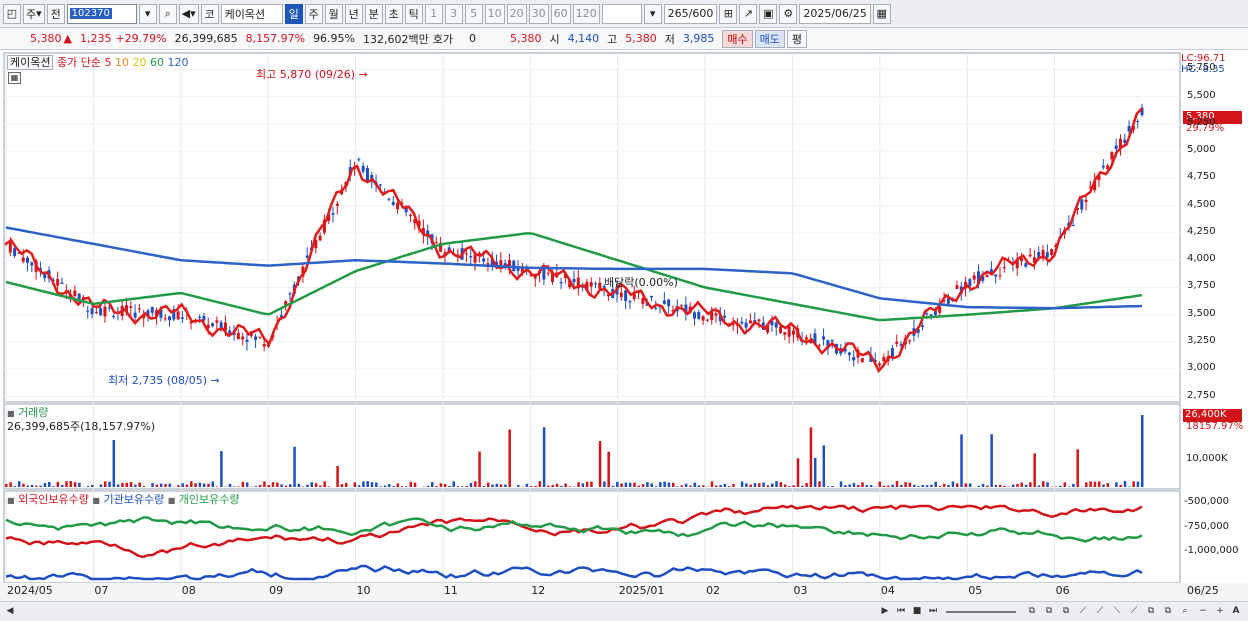 The image size is (1248, 621). Describe the element at coordinates (1168, 611) in the screenshot. I see `tool-icon-9: ⧉` at that location.